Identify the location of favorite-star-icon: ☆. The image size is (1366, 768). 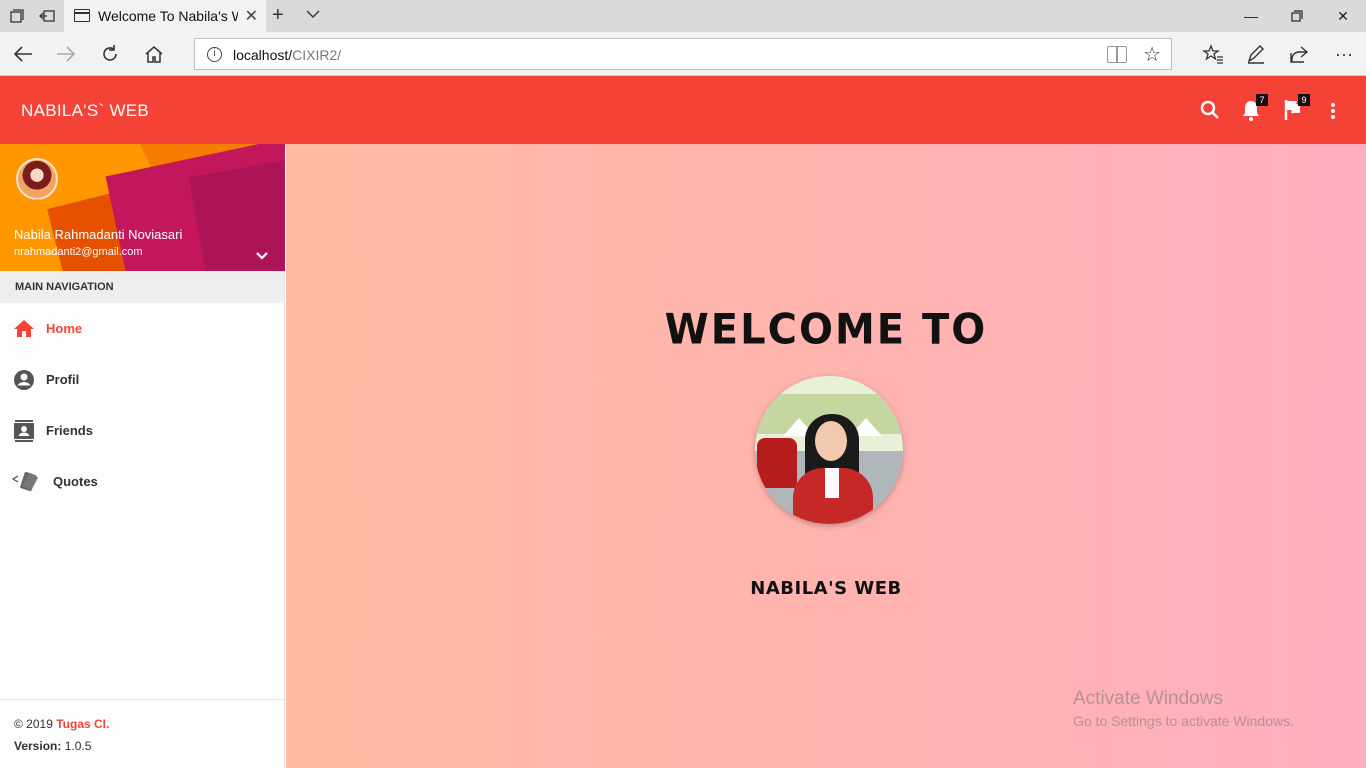
(1152, 54).